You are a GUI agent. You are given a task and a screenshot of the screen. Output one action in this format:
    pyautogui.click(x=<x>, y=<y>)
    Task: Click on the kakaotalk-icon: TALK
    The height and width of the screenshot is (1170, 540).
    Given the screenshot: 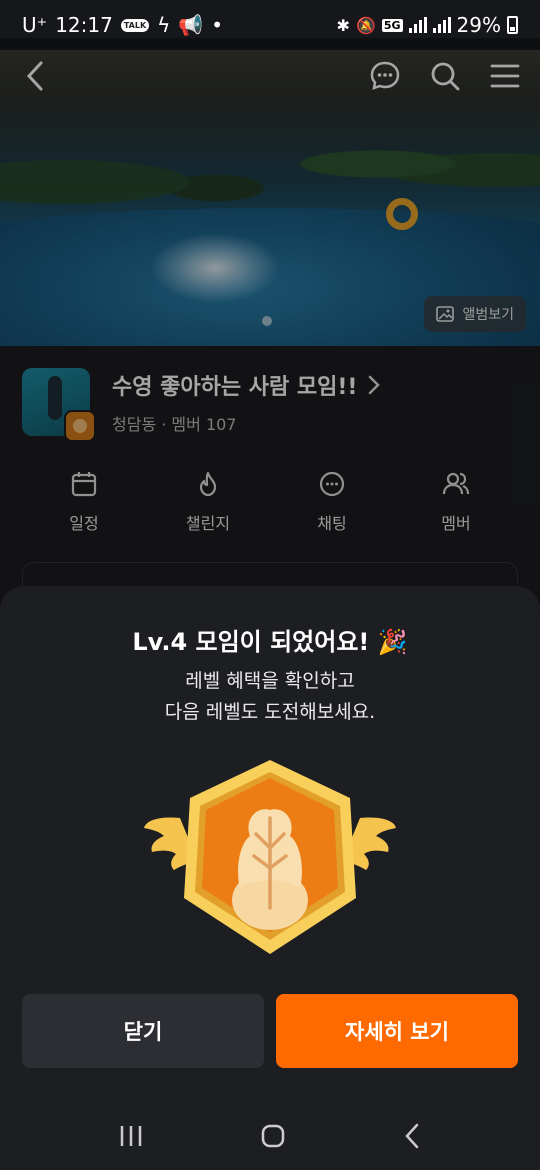 What is the action you would take?
    pyautogui.click(x=135, y=25)
    